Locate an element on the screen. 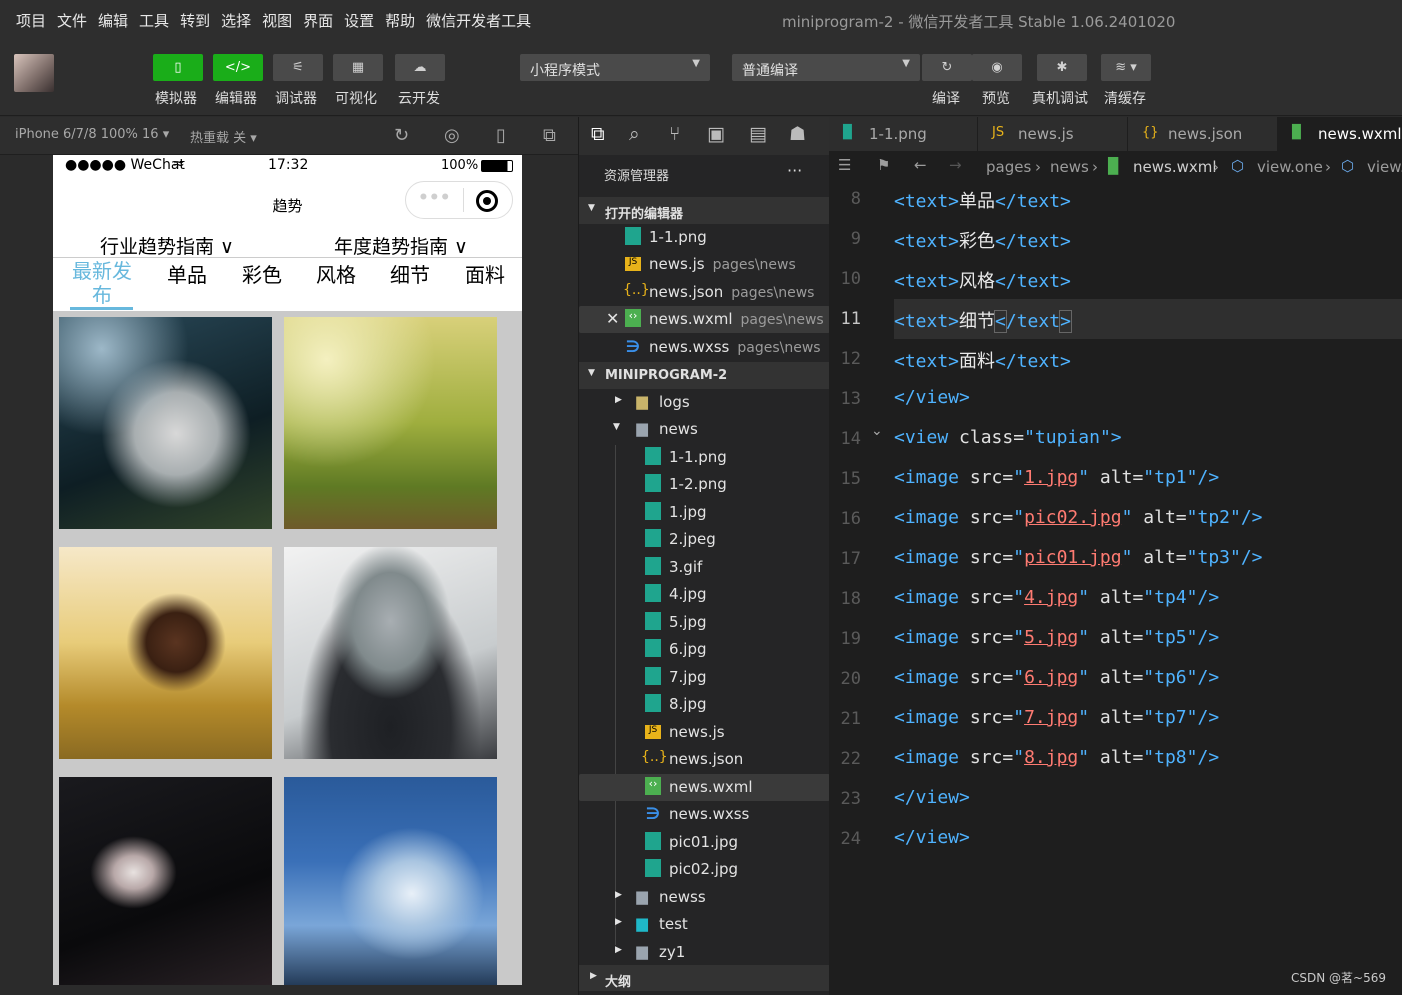 This screenshot has width=1402, height=995. tab-items: 单品 is located at coordinates (187, 273).